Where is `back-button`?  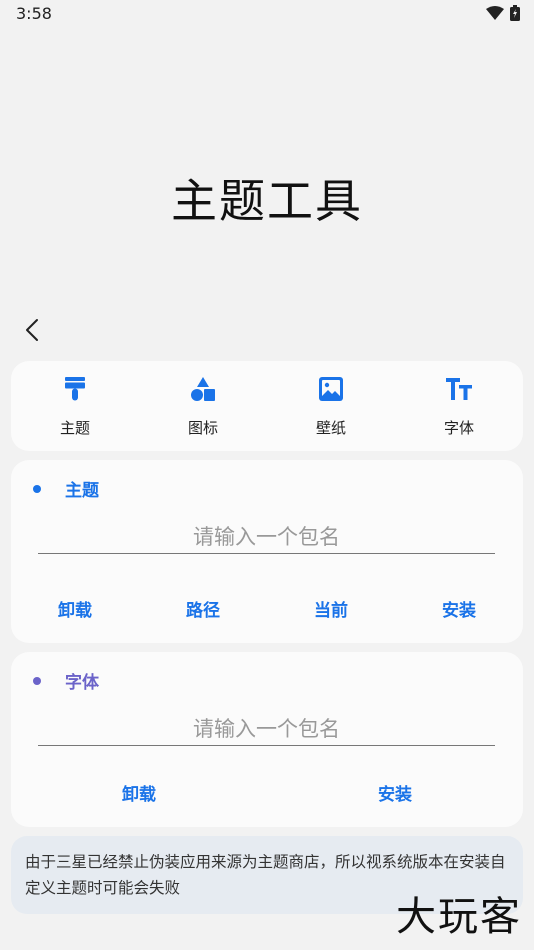
back-button is located at coordinates (32, 330).